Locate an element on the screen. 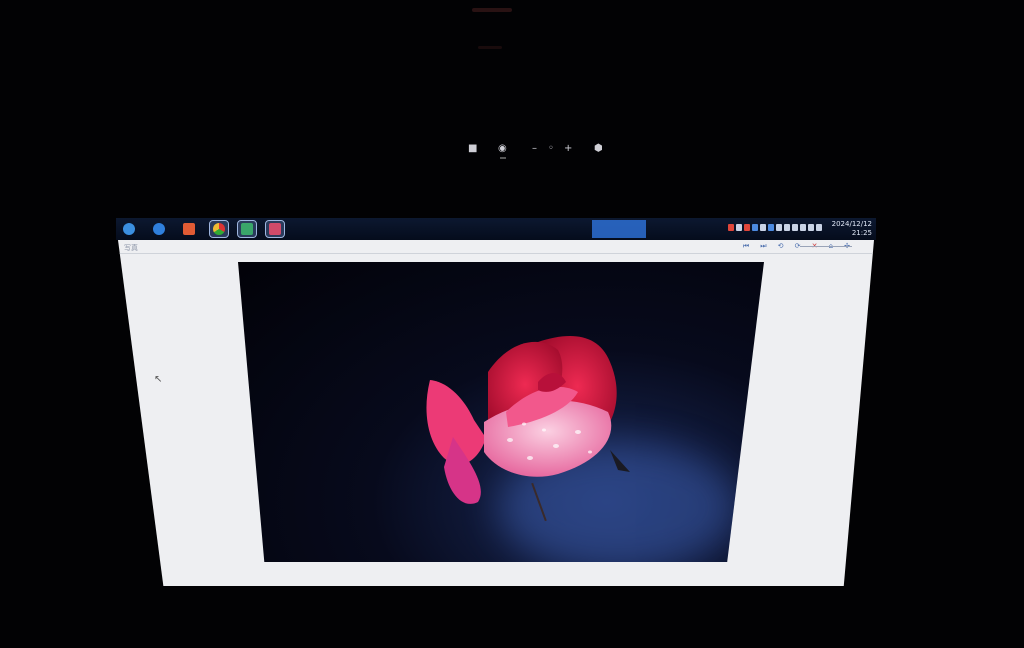 Image resolution: width=1024 pixels, height=648 pixels. zoom-reset-icon: ◦ is located at coordinates (551, 149).